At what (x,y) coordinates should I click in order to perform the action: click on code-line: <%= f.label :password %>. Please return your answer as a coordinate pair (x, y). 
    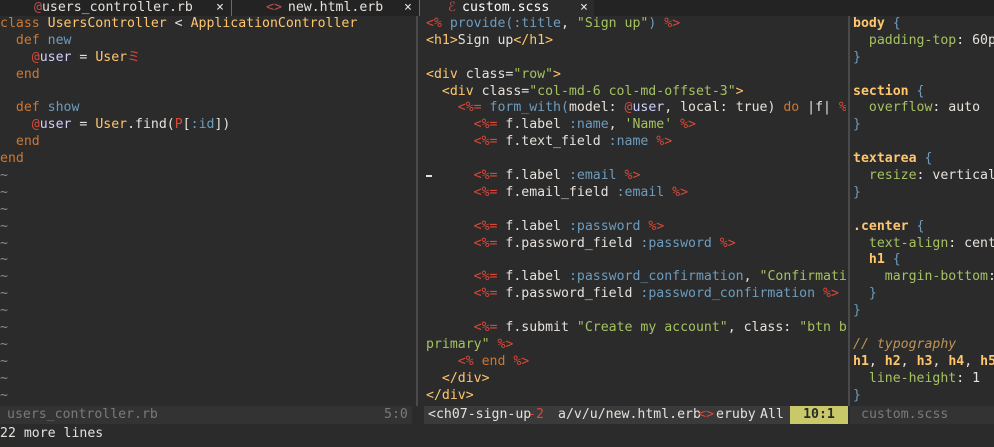
    Looking at the image, I should click on (636, 227).